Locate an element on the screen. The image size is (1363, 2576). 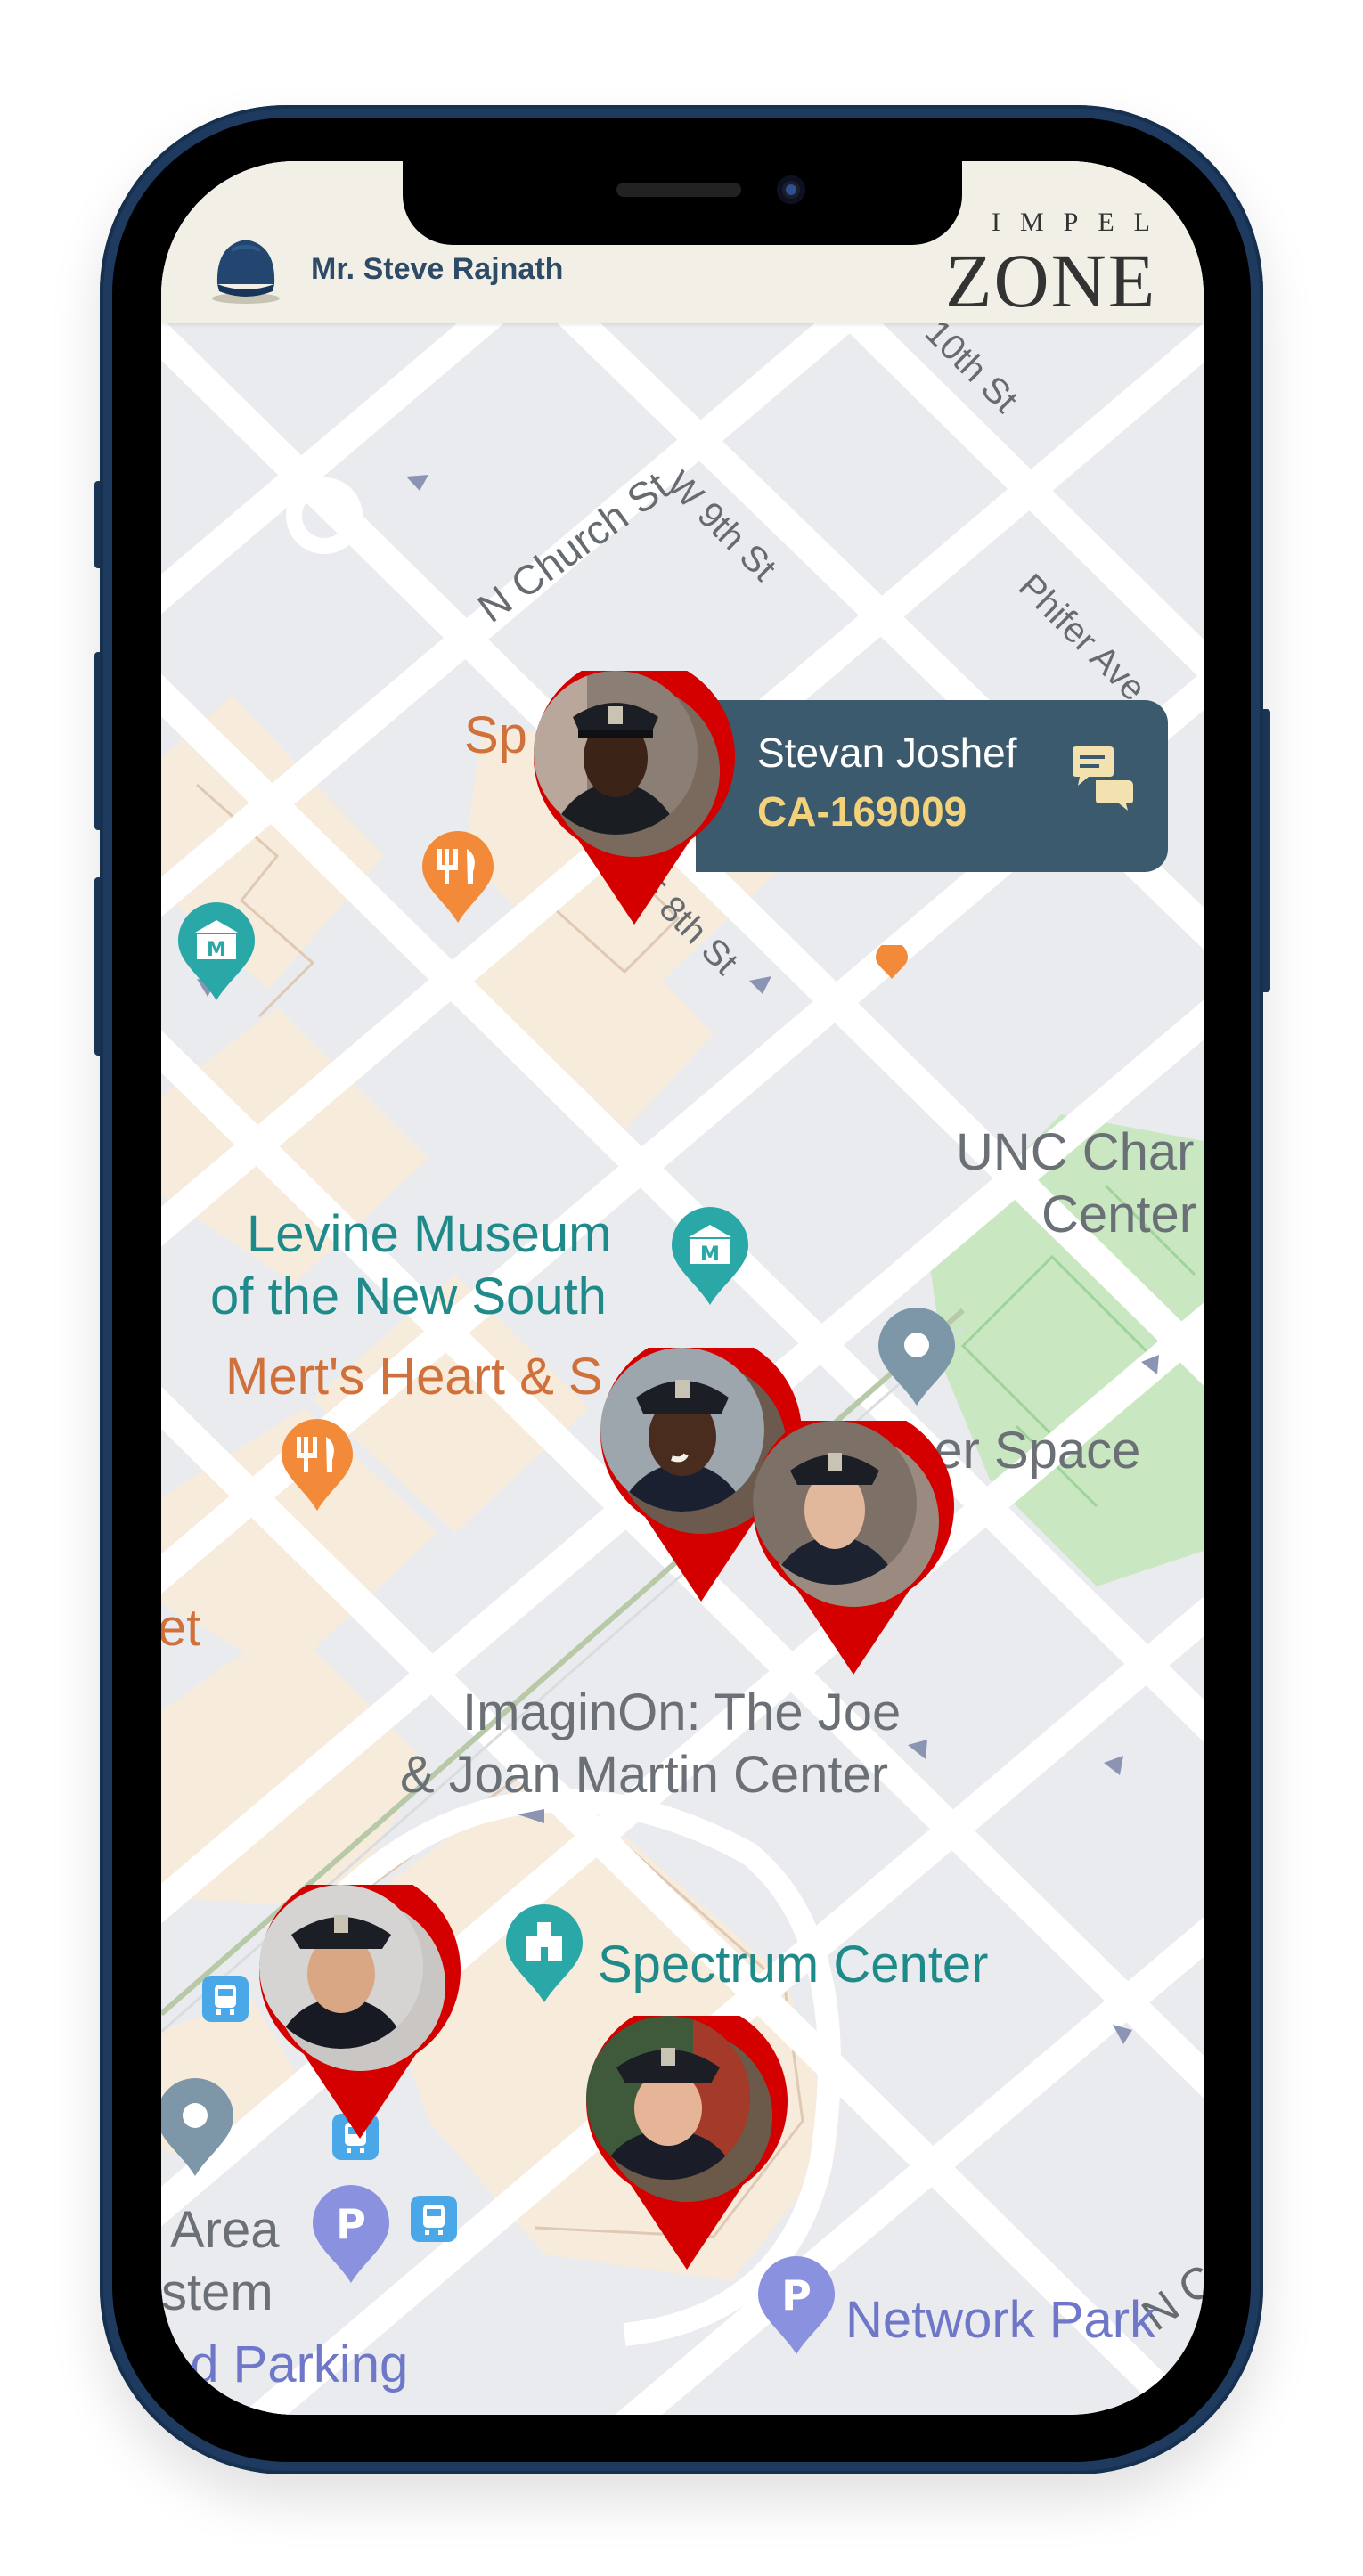
officer-pin-stevan-joshef is located at coordinates (635, 800).